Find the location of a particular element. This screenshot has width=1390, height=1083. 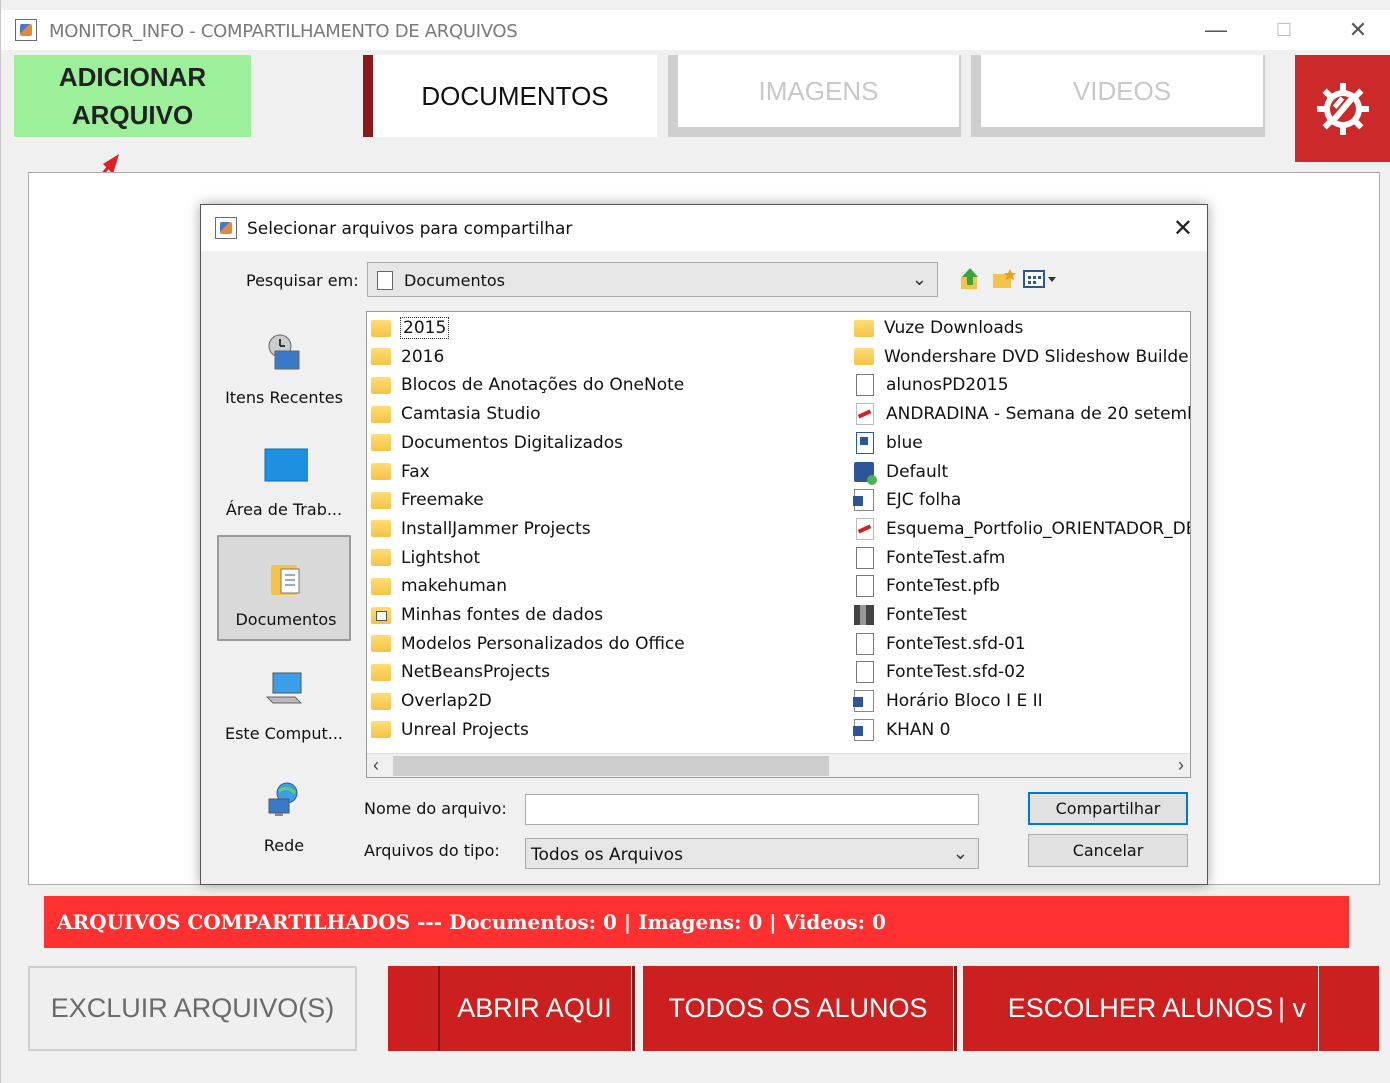

close-button: ✕ is located at coordinates (1358, 30).